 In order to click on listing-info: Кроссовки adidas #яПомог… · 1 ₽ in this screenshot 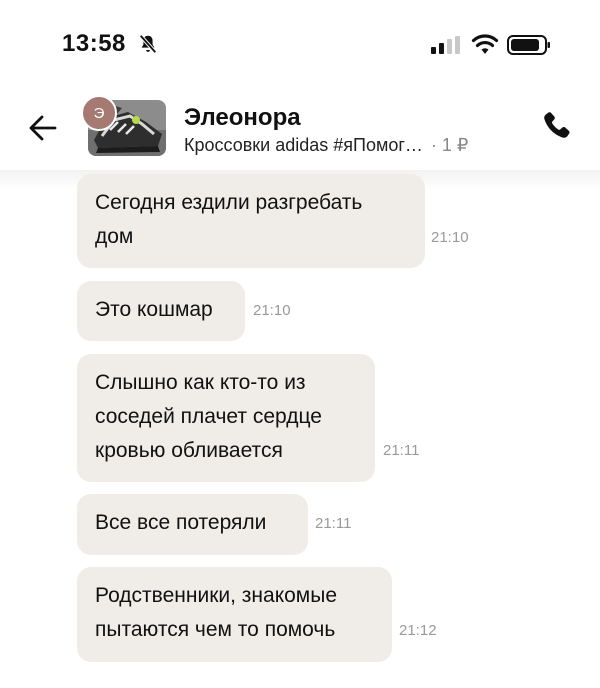, I will do `click(326, 145)`.